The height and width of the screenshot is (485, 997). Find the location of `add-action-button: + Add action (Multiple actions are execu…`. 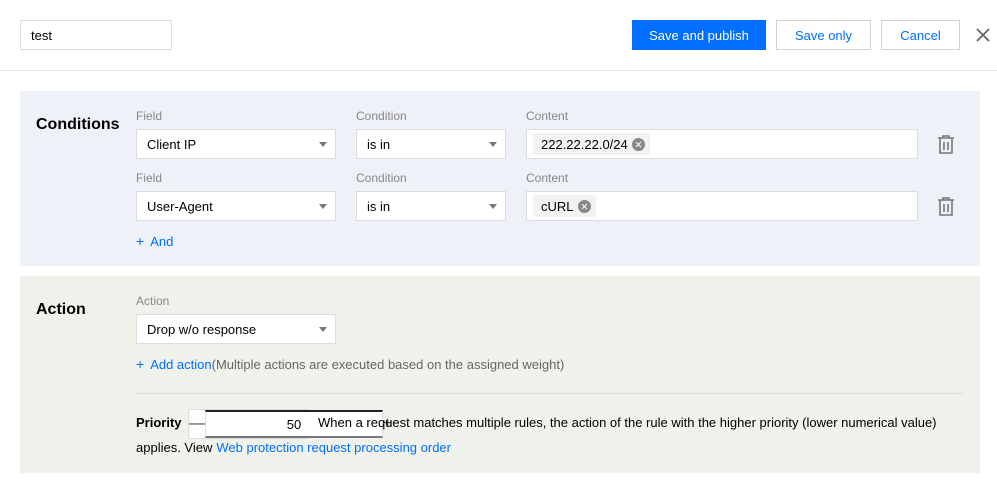

add-action-button: + Add action (Multiple actions are execu… is located at coordinates (350, 364).